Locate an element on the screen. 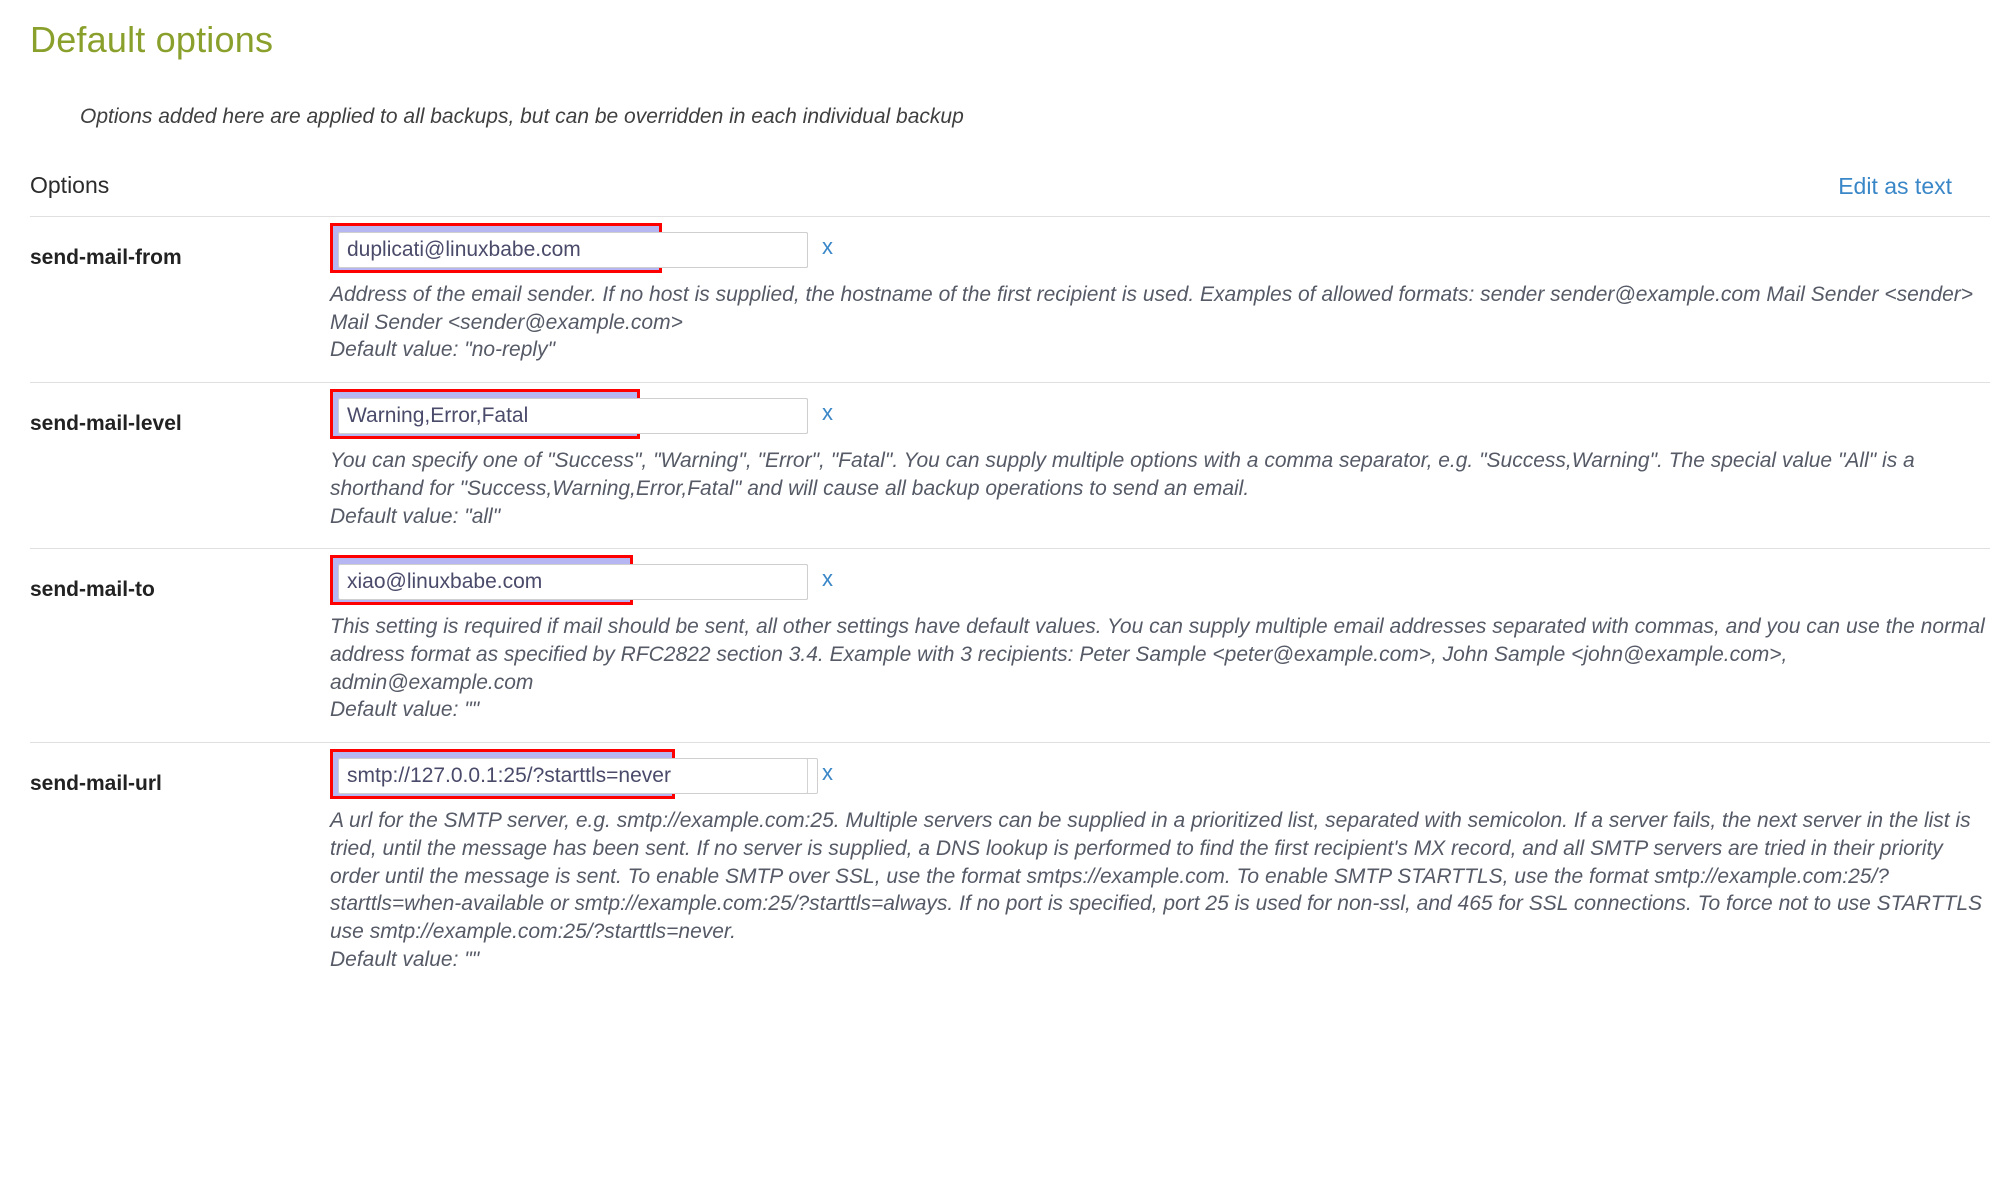 The width and height of the screenshot is (2000, 1180). option-key-label: send-mail-from is located at coordinates (106, 257).